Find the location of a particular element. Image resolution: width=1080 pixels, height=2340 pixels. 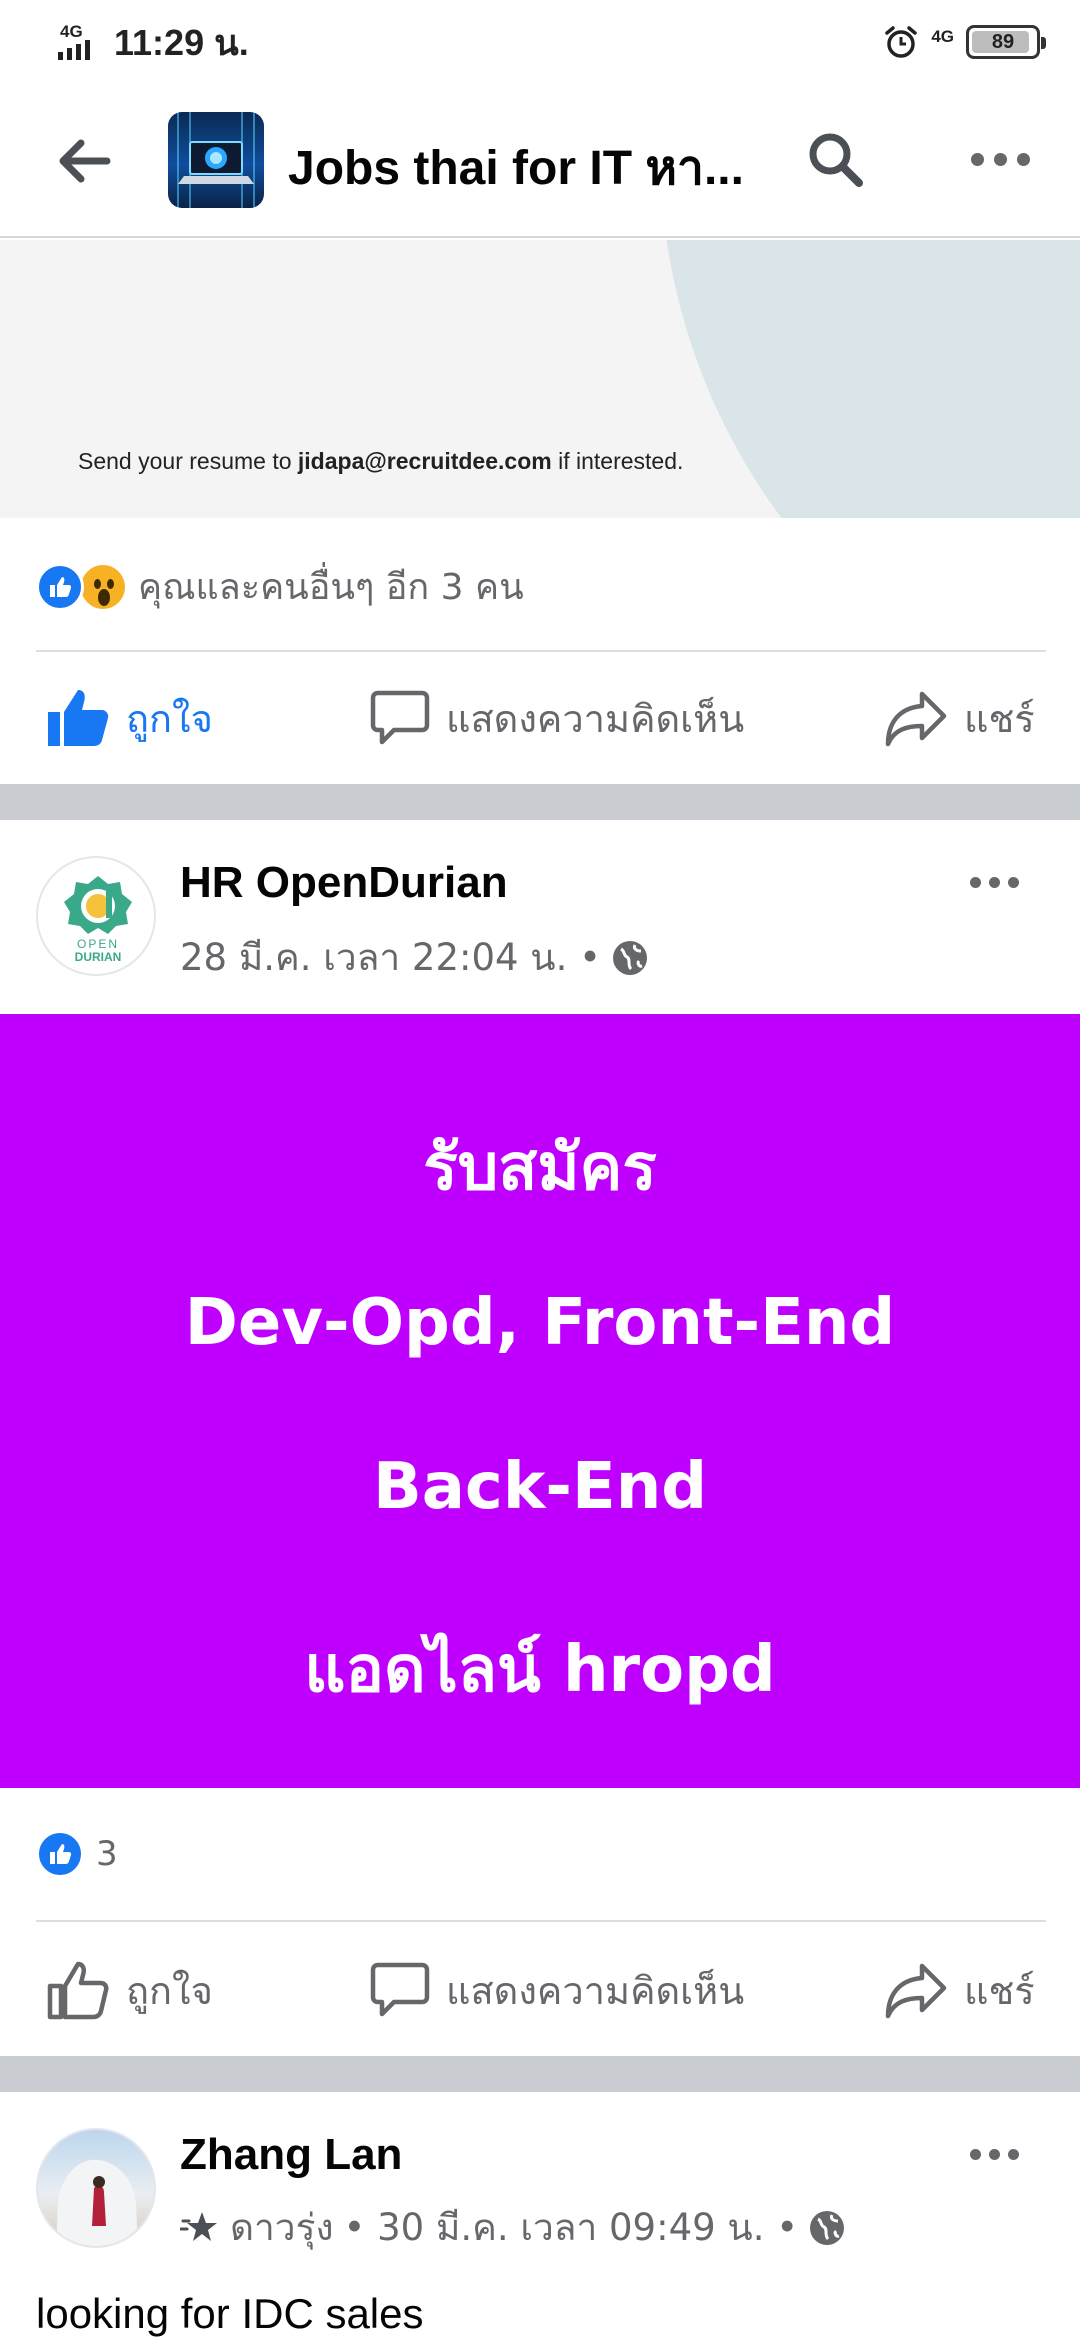

wow-reaction-icon is located at coordinates (103, 586).